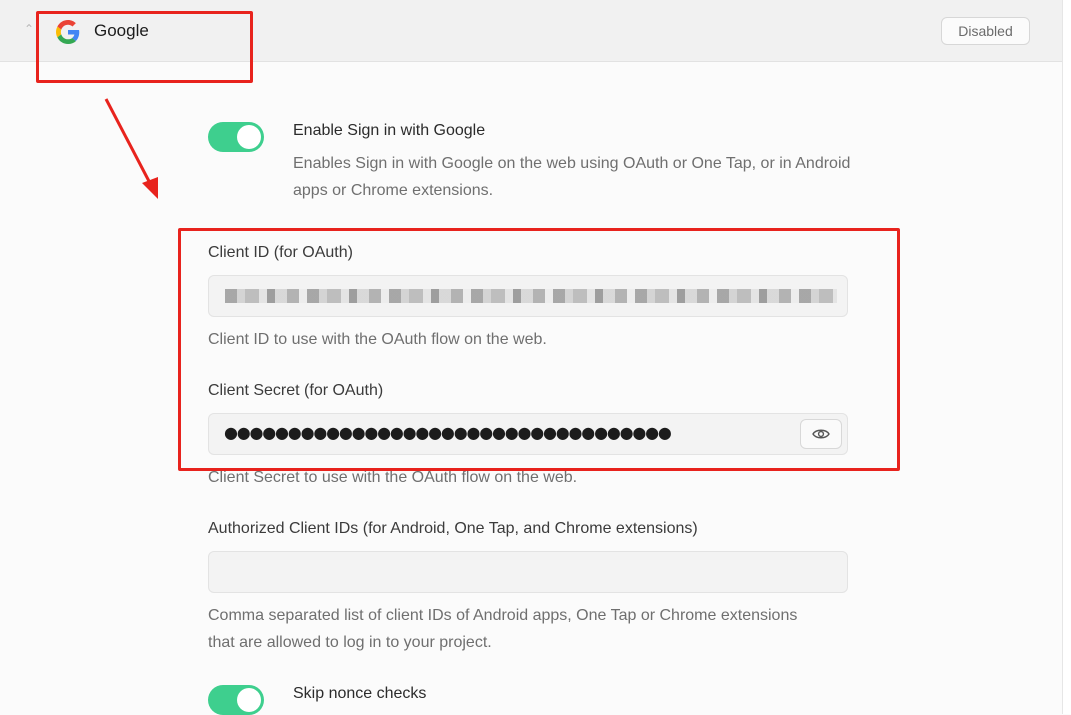 This screenshot has width=1071, height=715. I want to click on enable-sign-in-label: Enable Sign in with Google, so click(389, 130).